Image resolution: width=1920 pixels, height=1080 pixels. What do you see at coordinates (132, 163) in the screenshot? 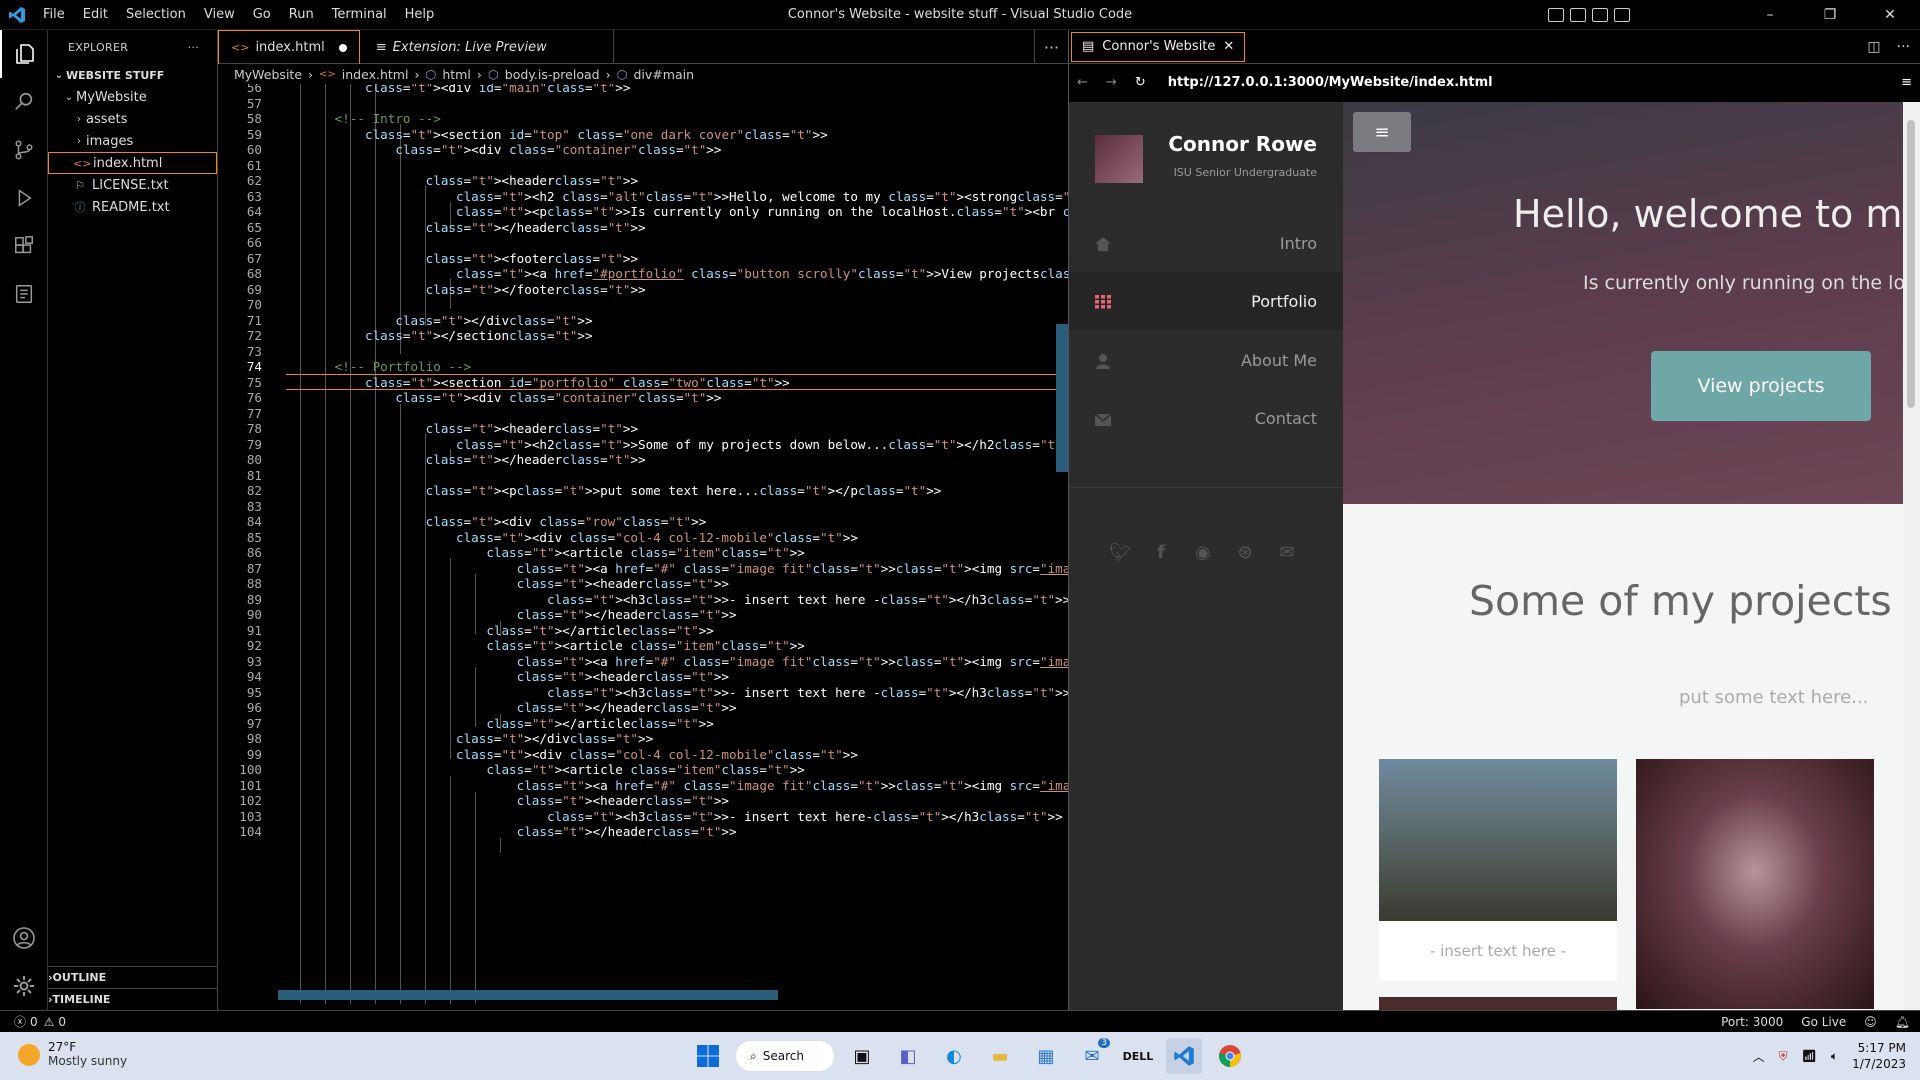
I see `tree-item-index-html: <> index.html` at bounding box center [132, 163].